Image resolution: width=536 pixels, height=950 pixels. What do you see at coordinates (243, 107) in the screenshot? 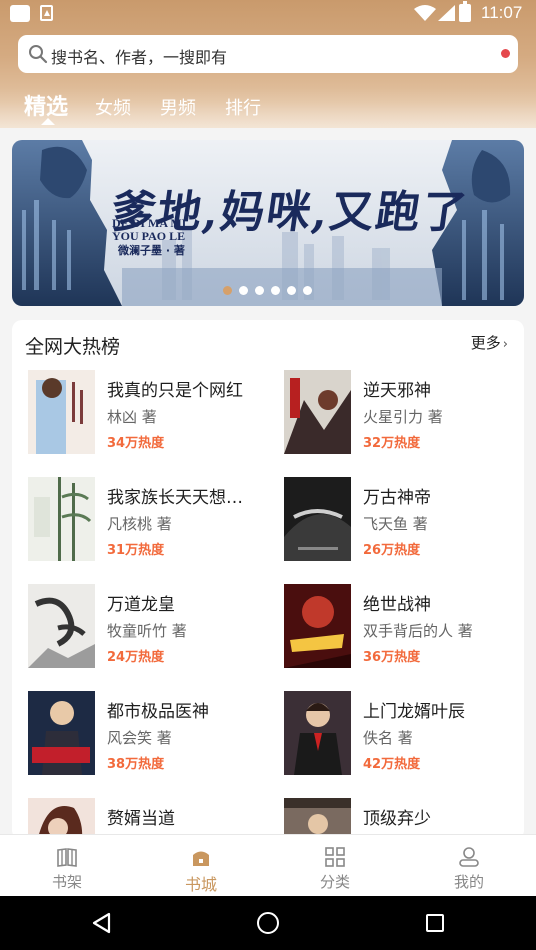
I see `tab-ranking: 排行` at bounding box center [243, 107].